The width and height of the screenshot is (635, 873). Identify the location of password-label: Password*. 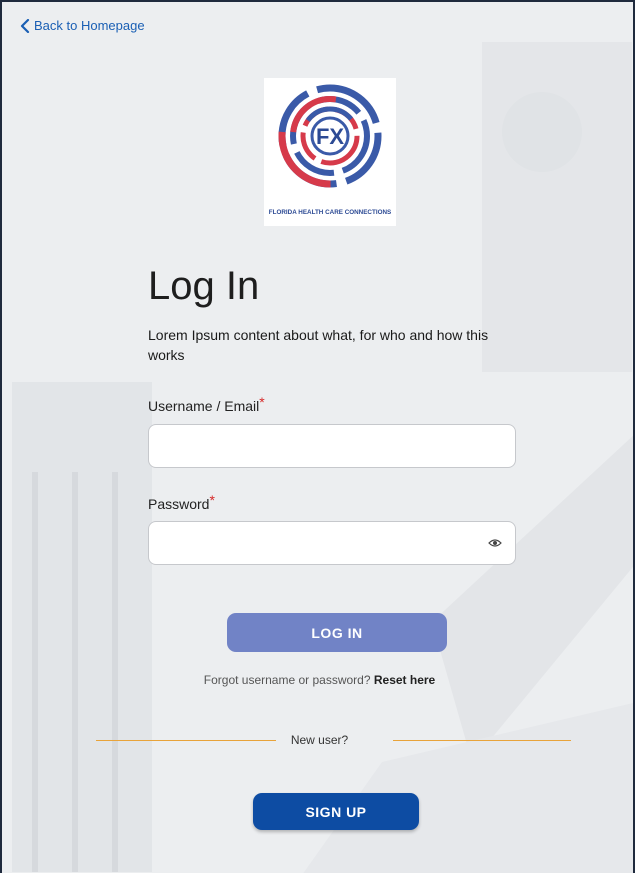
(181, 502).